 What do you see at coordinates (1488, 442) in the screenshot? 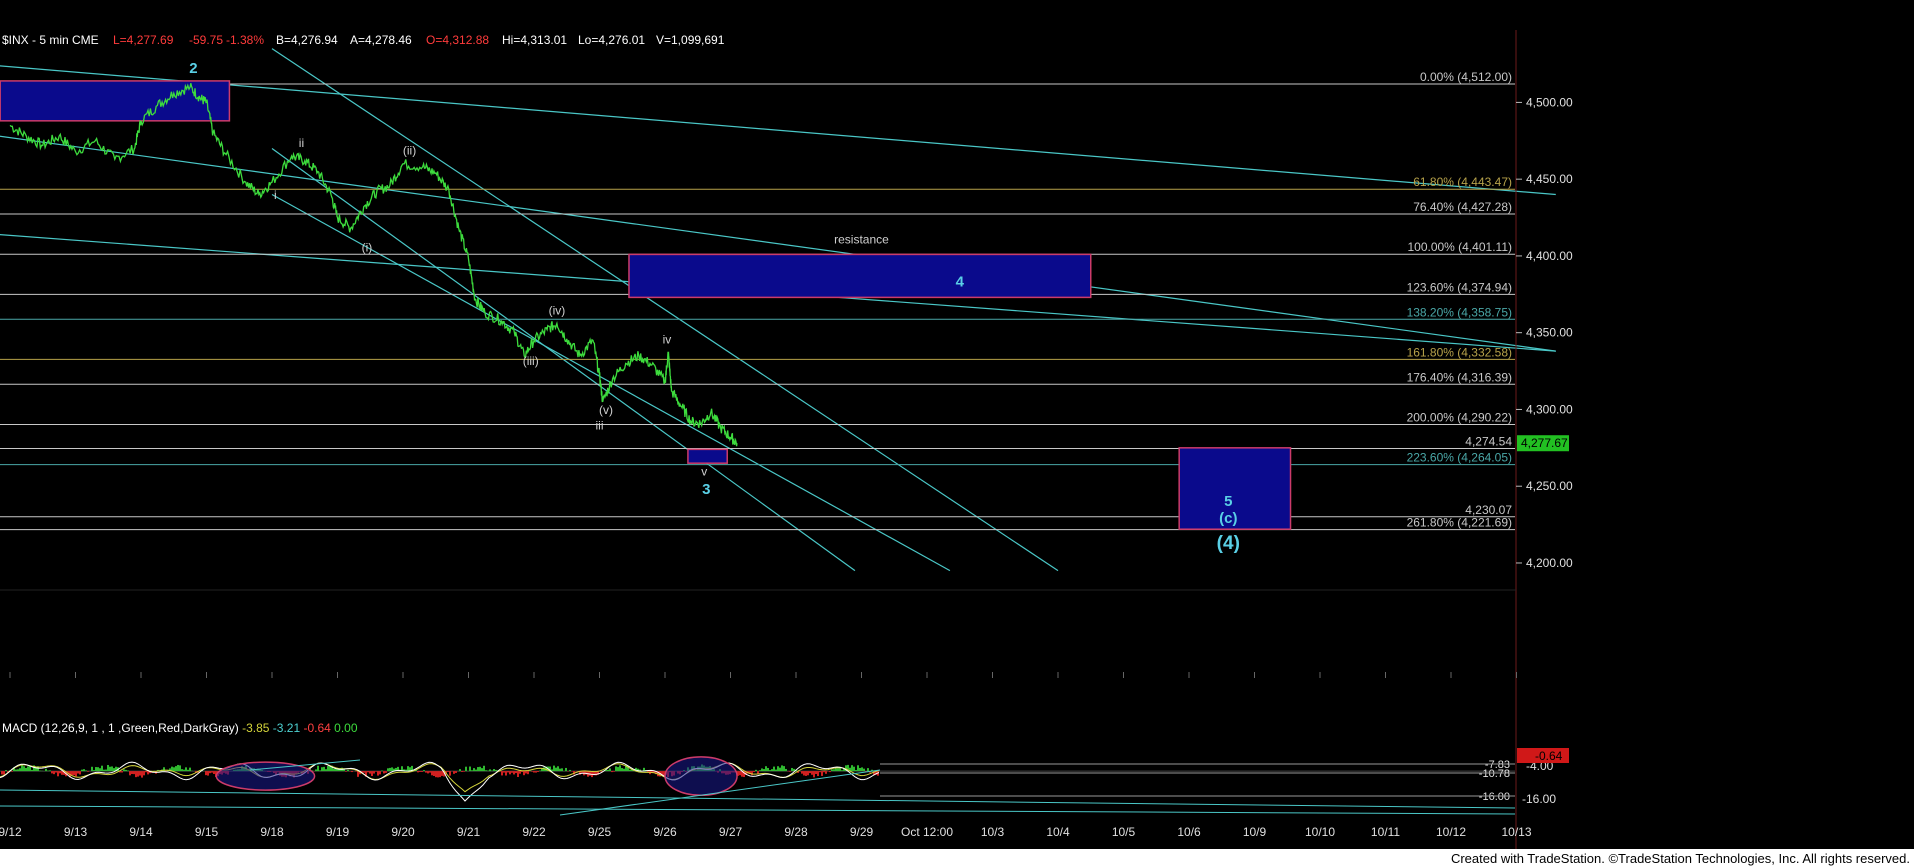
I see `fib-level-label: 4,274.54` at bounding box center [1488, 442].